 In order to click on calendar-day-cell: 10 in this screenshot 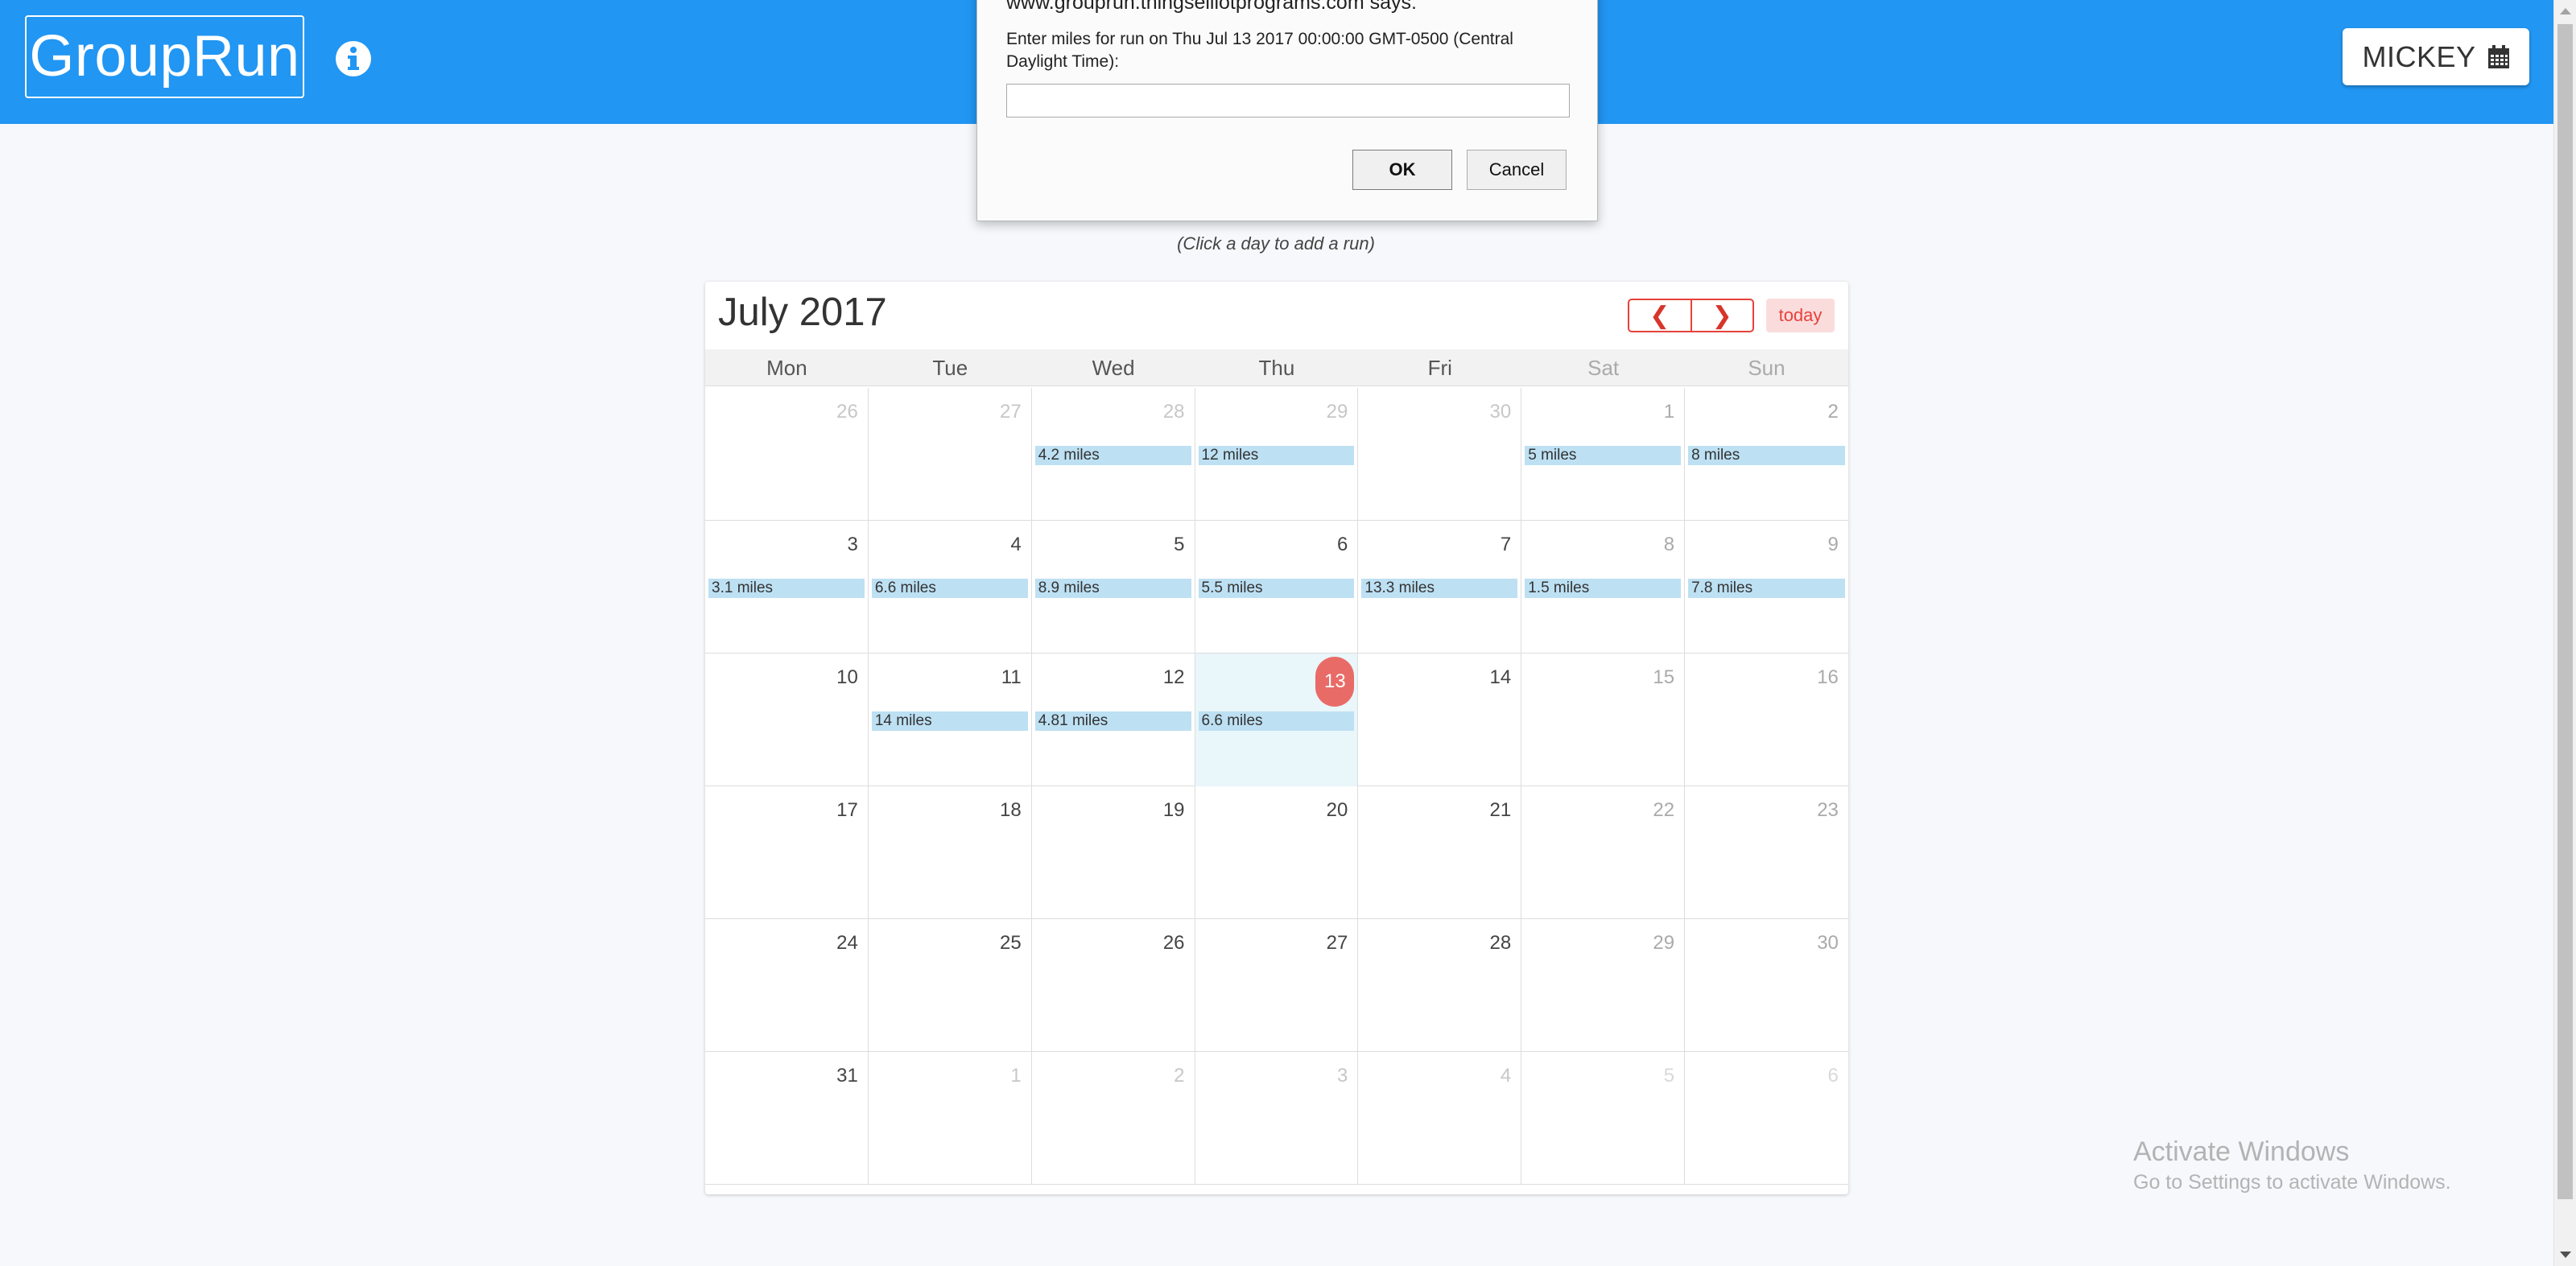, I will do `click(787, 720)`.